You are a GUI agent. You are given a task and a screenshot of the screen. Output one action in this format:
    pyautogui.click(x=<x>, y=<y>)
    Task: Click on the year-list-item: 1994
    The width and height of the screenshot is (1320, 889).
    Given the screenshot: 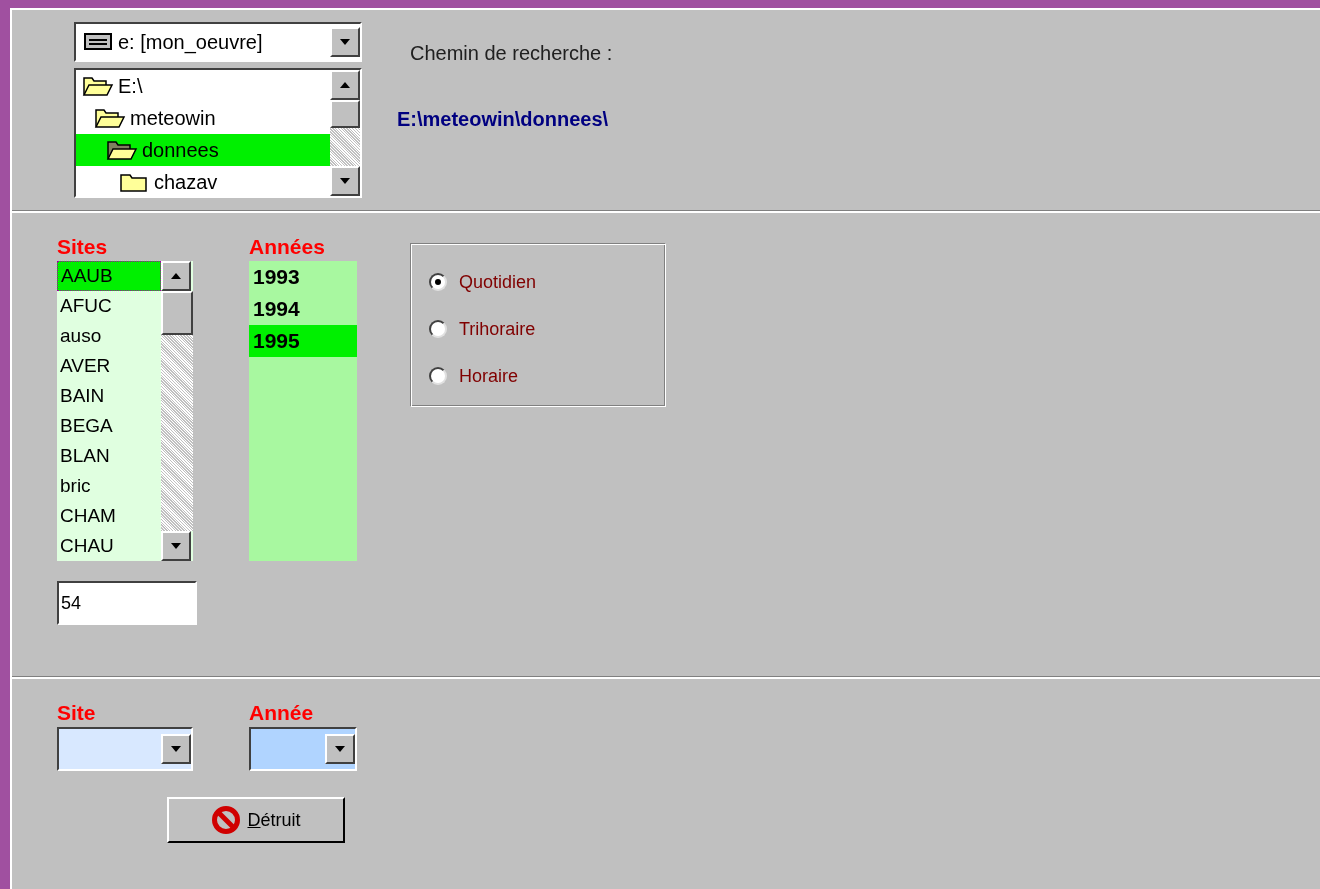 What is the action you would take?
    pyautogui.click(x=303, y=309)
    